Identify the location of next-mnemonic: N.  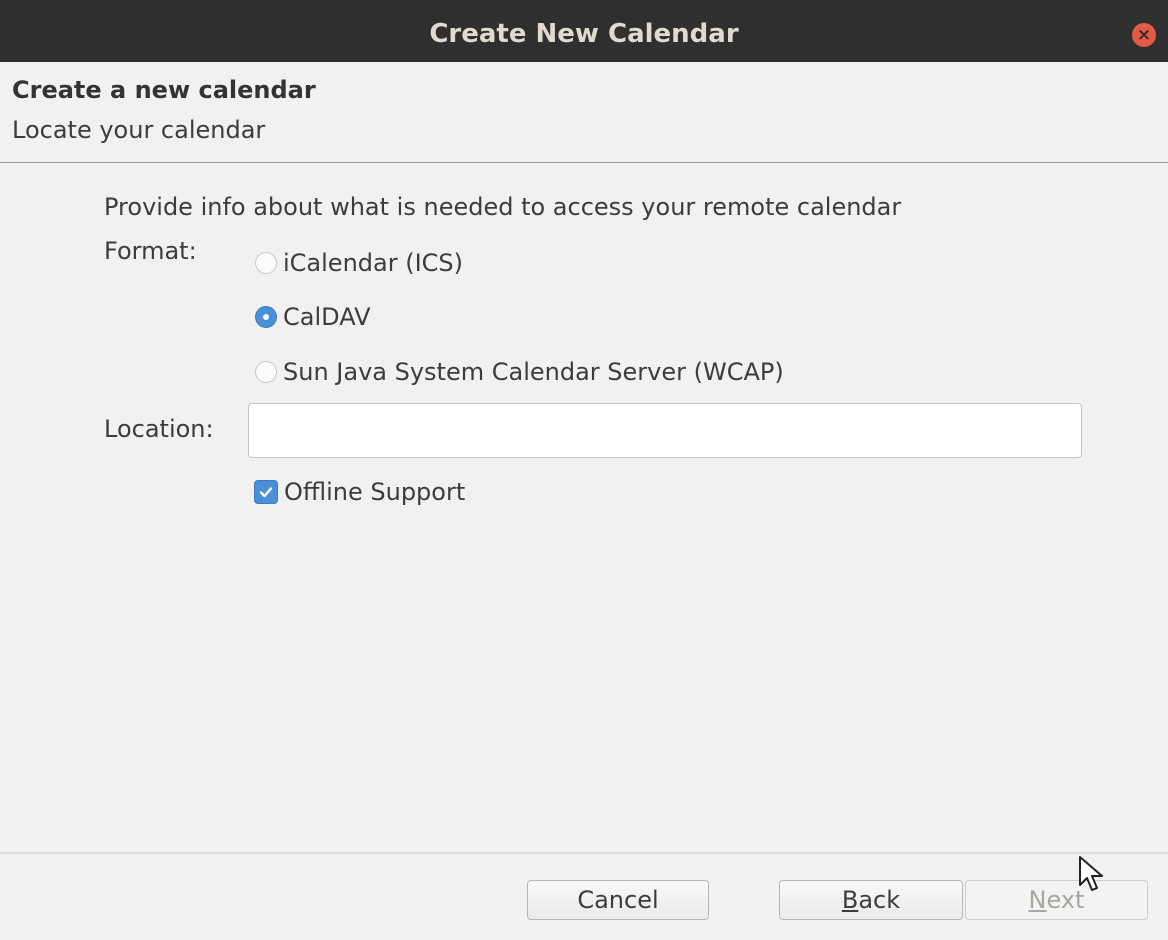
(1037, 900).